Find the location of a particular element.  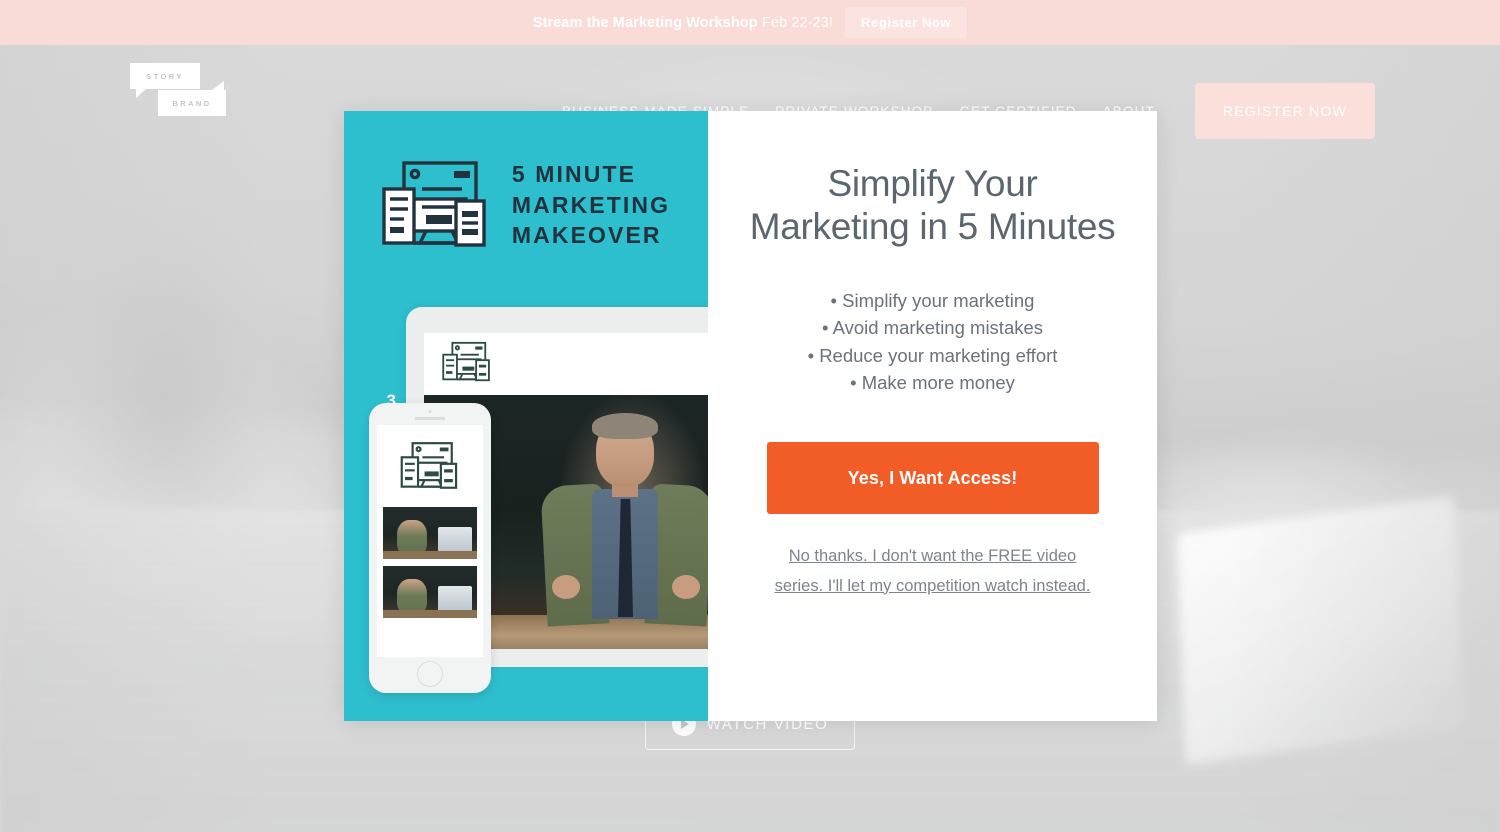

phone-speaker-icon is located at coordinates (430, 418).